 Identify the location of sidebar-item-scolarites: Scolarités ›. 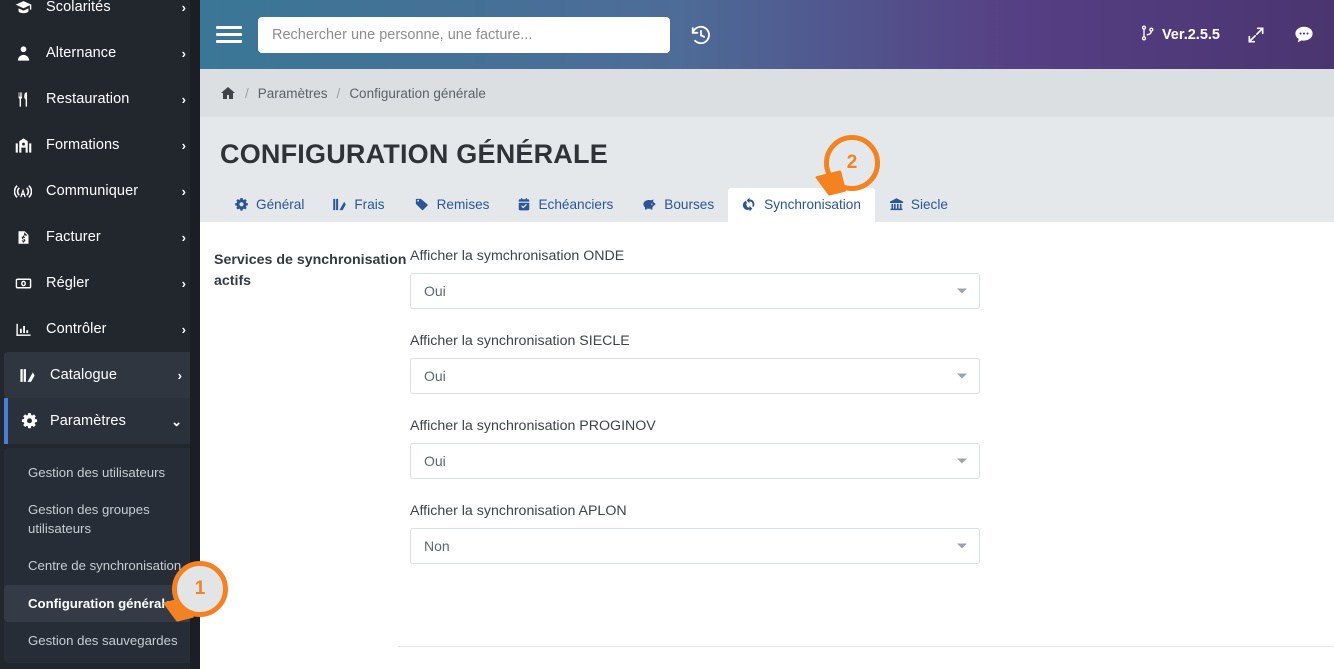
(100, 15).